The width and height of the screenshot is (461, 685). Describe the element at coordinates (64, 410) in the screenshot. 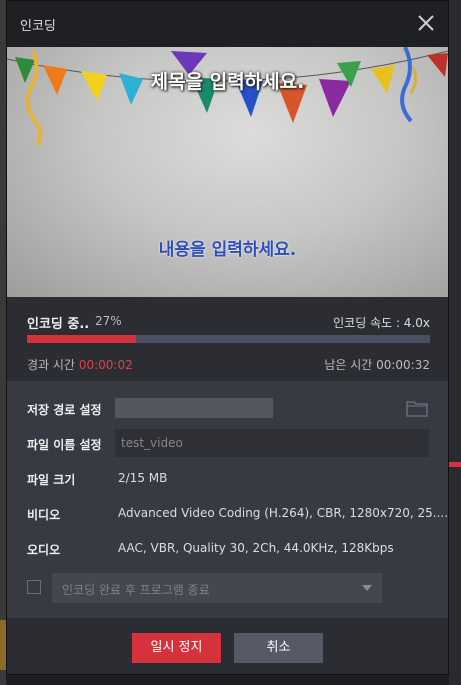

I see `save-path-label: 저장 경로 설정` at that location.